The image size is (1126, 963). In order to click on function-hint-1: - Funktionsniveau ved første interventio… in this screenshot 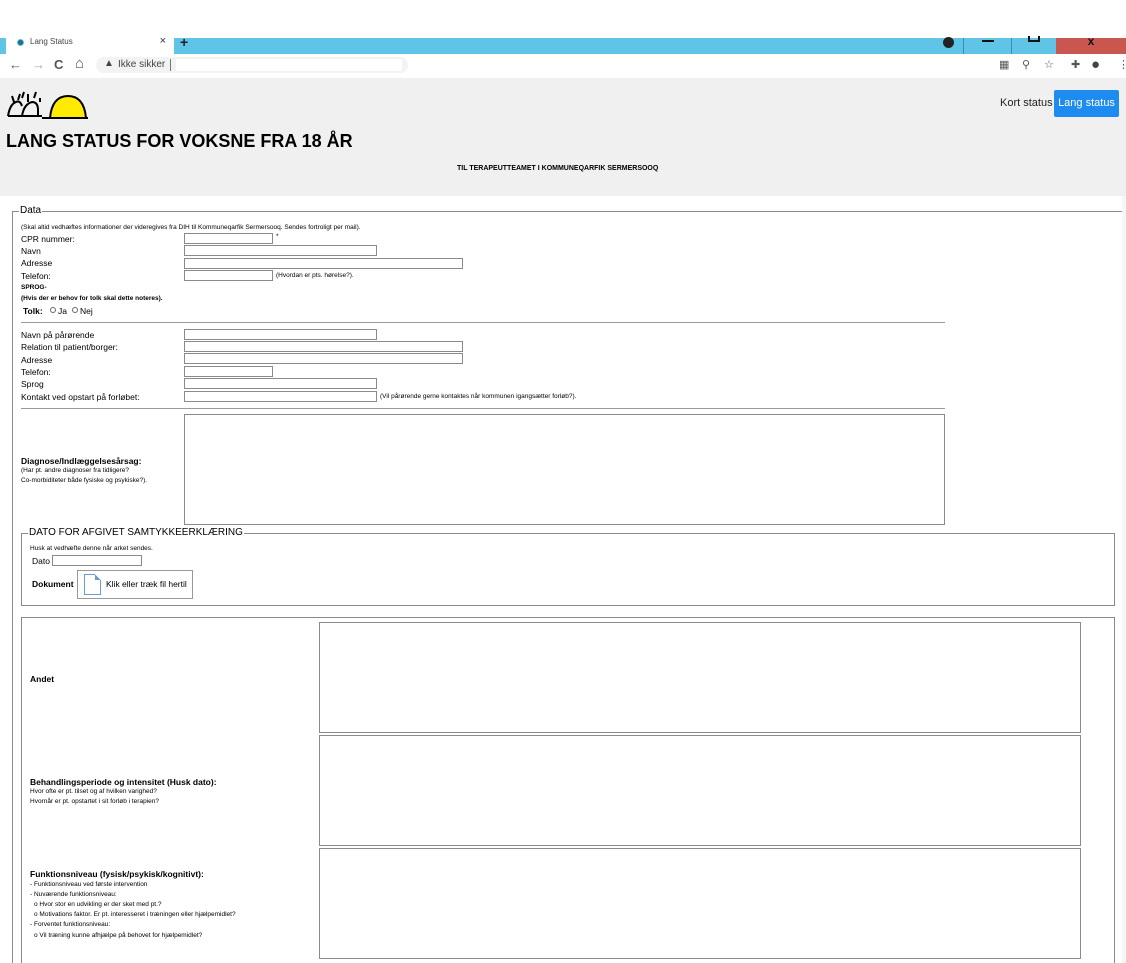, I will do `click(89, 884)`.